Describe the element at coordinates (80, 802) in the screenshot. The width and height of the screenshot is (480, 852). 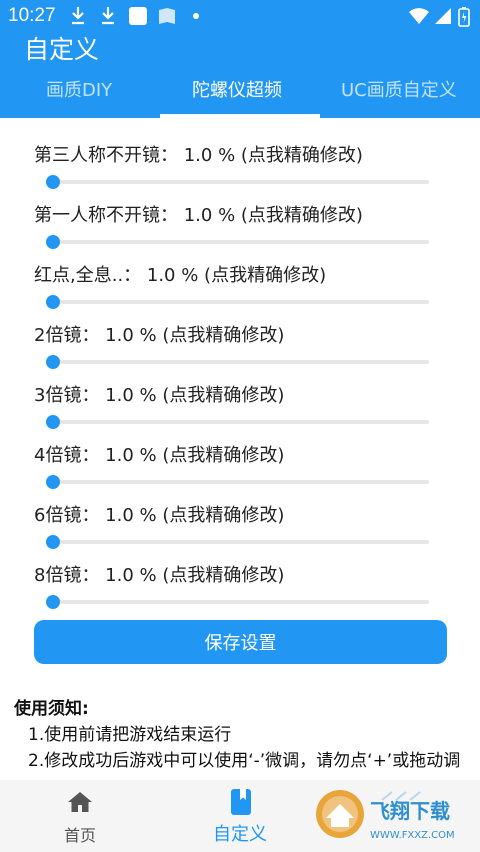
I see `home-icon` at that location.